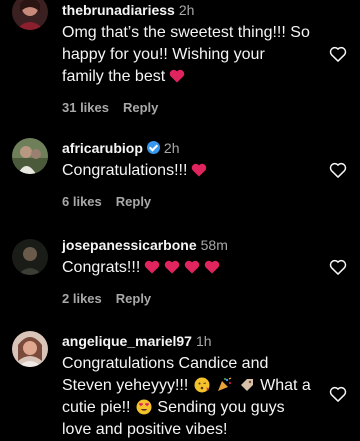 This screenshot has width=360, height=441. Describe the element at coordinates (129, 245) in the screenshot. I see `username: josepanessicarbone` at that location.